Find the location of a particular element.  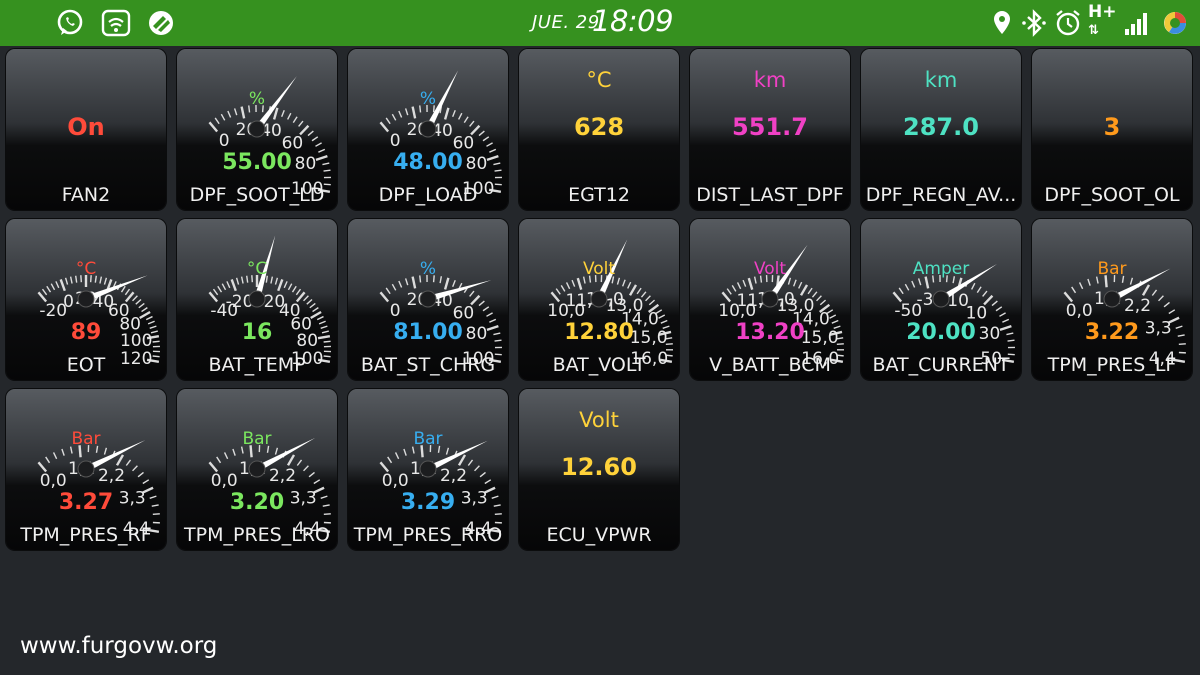

tile-ecu-vpwr: Volt 12.60 ECU_VPWR is located at coordinates (599, 469).